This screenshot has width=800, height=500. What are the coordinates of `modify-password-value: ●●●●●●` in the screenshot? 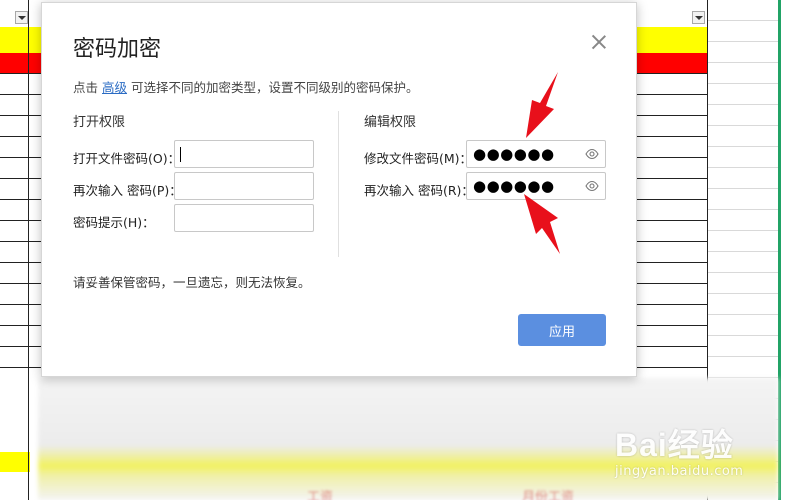 It's located at (514, 154).